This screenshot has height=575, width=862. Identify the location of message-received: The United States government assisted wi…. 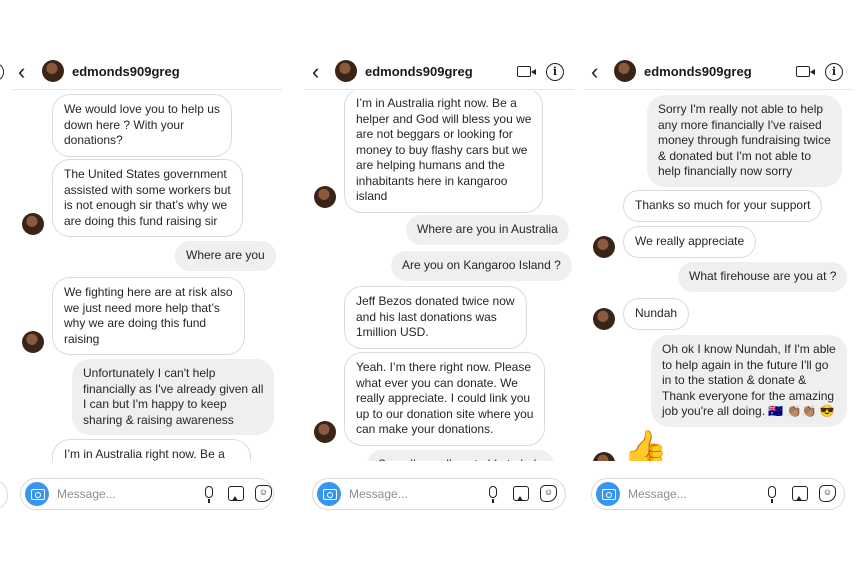
(147, 198).